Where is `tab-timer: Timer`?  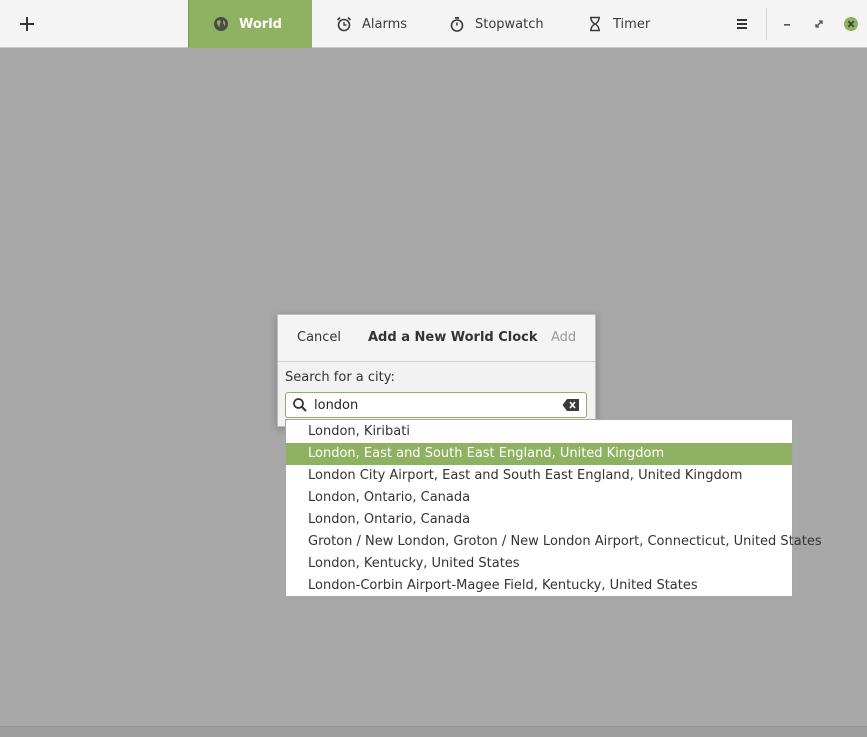 tab-timer: Timer is located at coordinates (618, 24).